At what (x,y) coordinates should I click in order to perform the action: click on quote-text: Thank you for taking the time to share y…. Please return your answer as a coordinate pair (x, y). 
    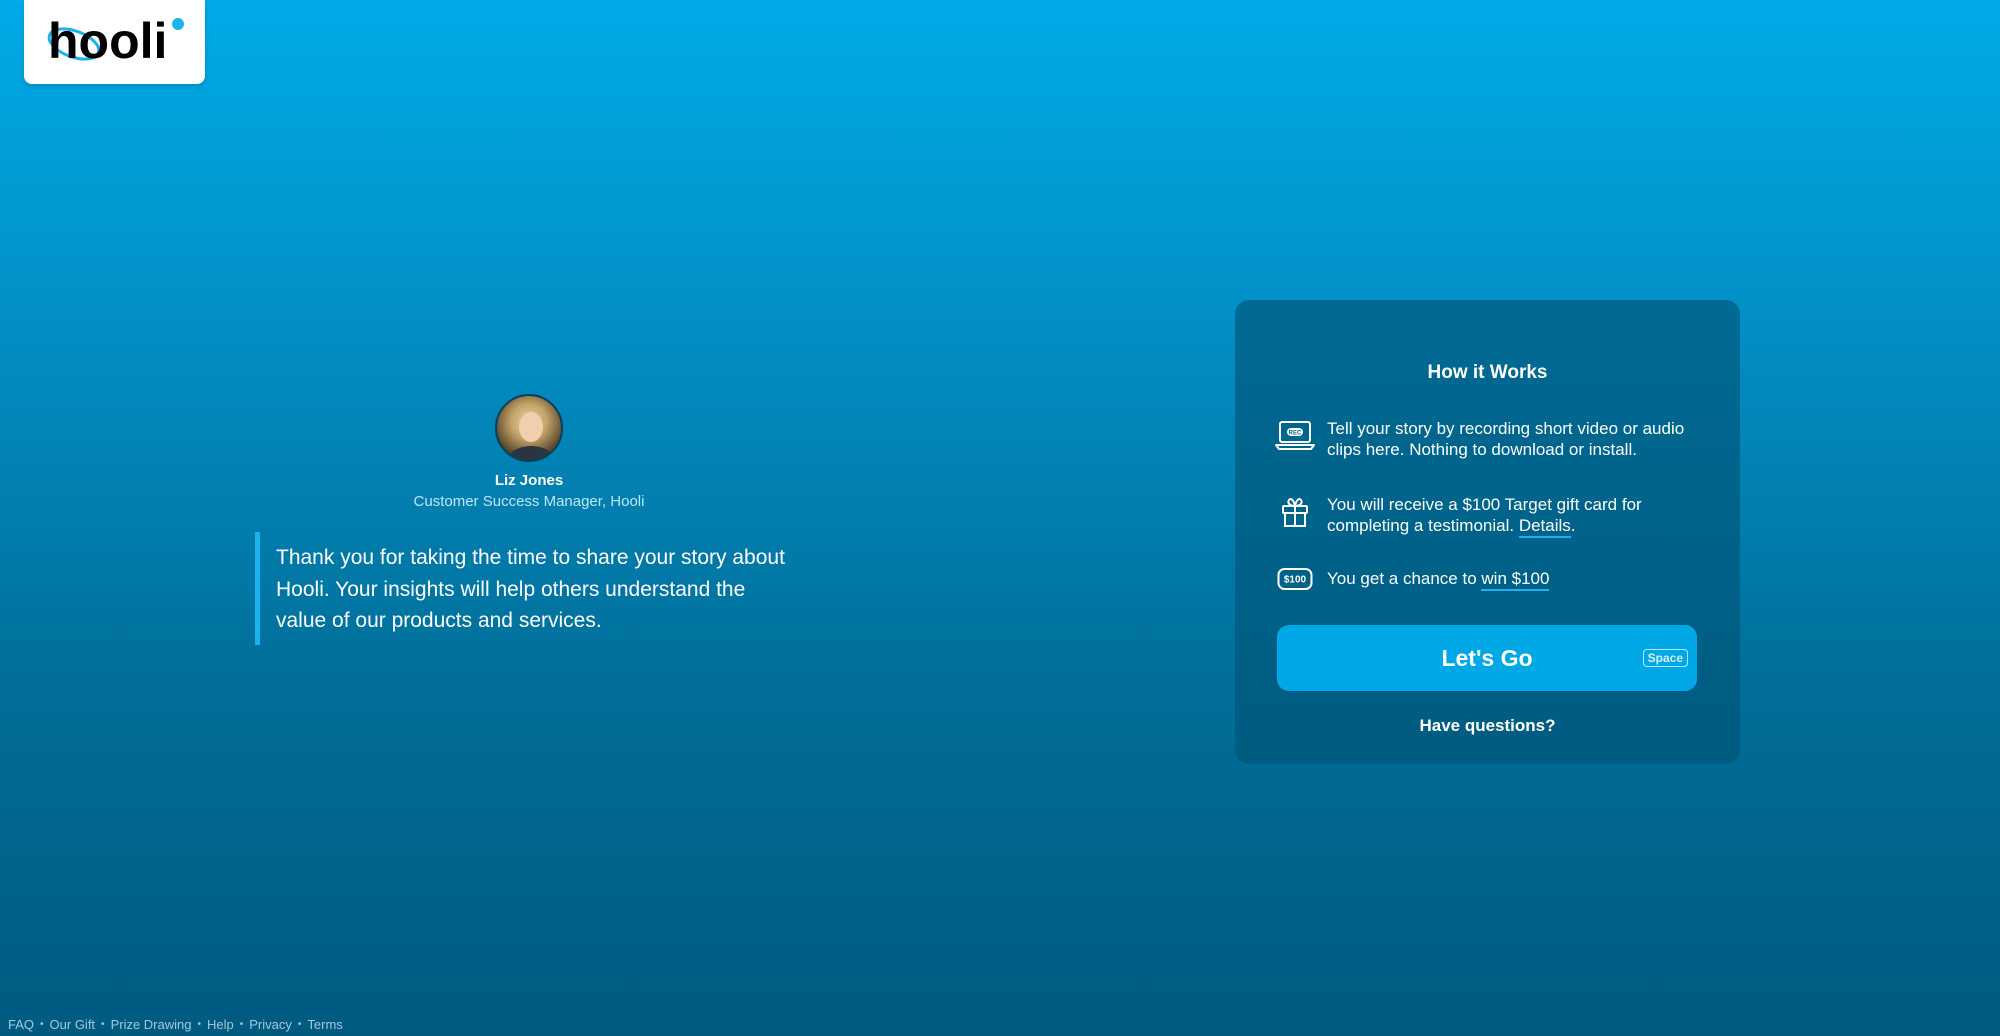
    Looking at the image, I should click on (525, 588).